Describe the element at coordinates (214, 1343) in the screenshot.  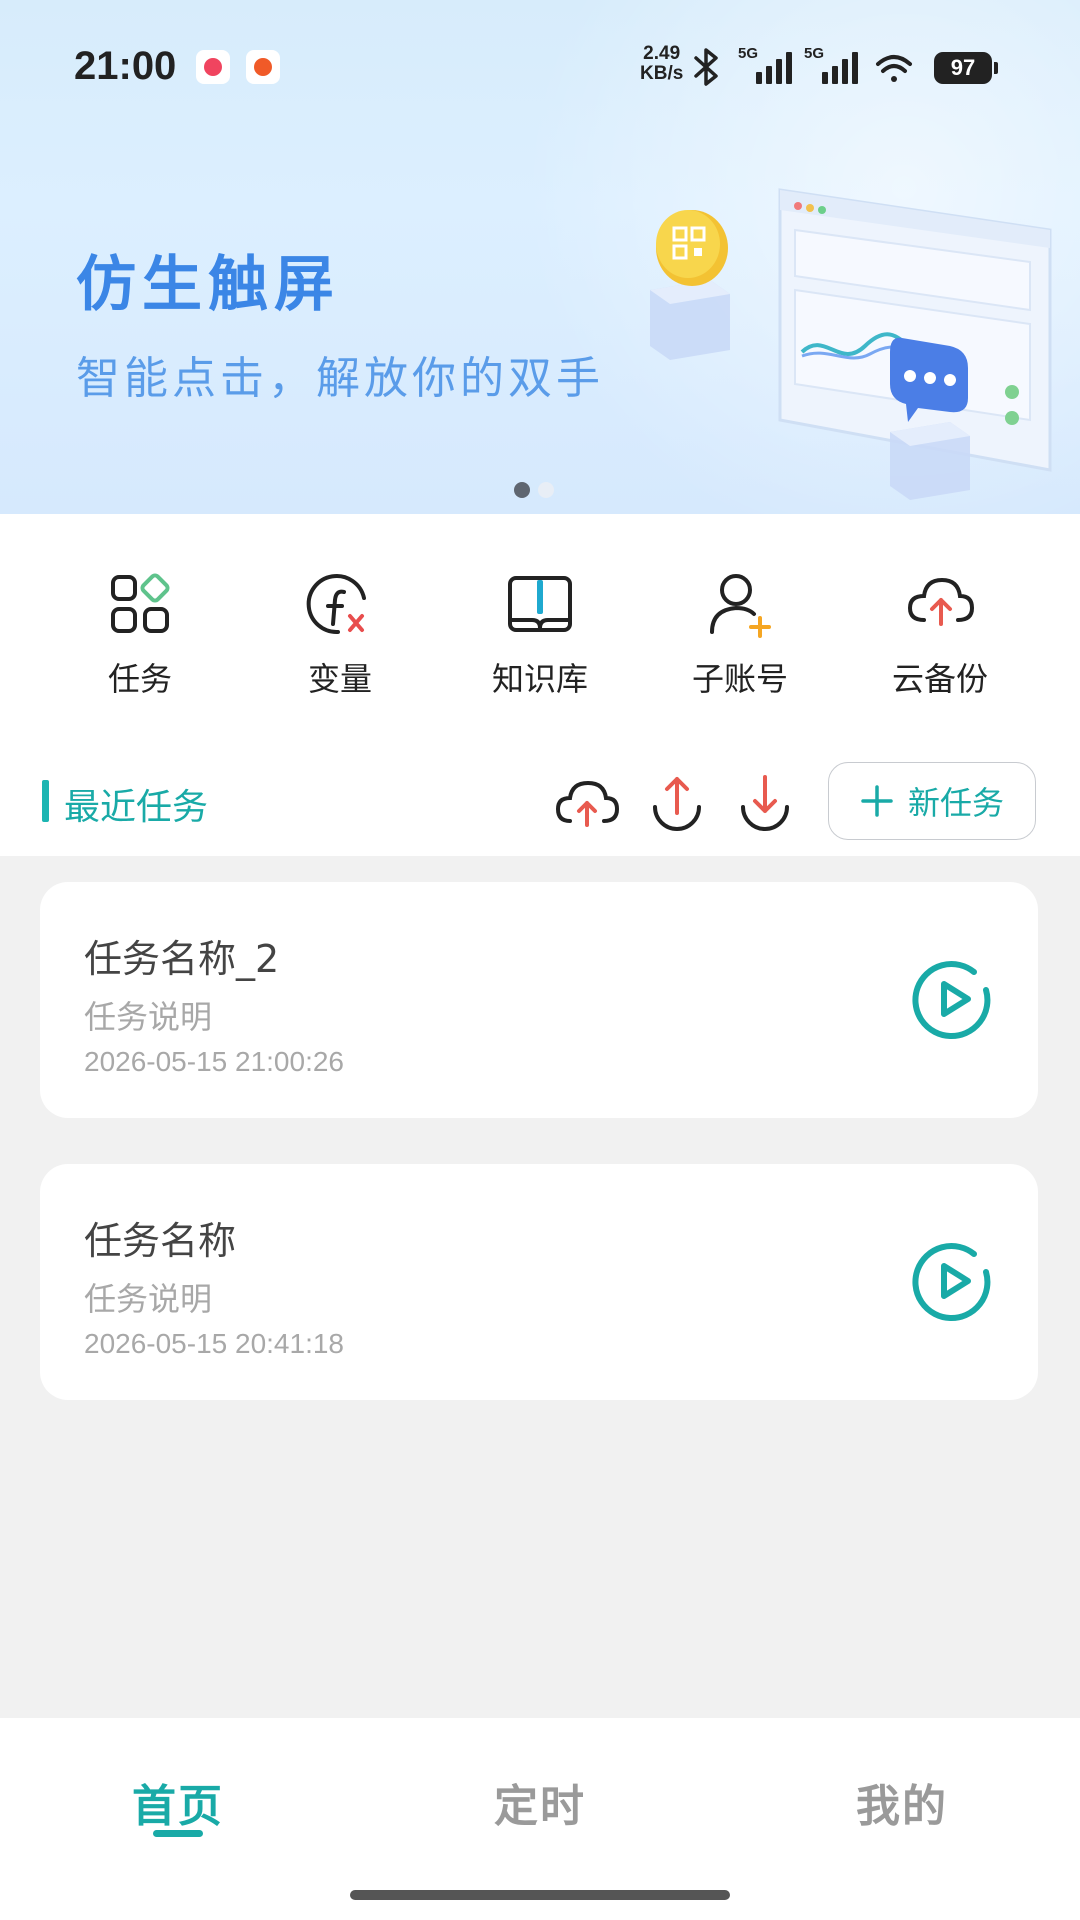
I see `task-timestamp: 2026-05-15 20:41:18` at that location.